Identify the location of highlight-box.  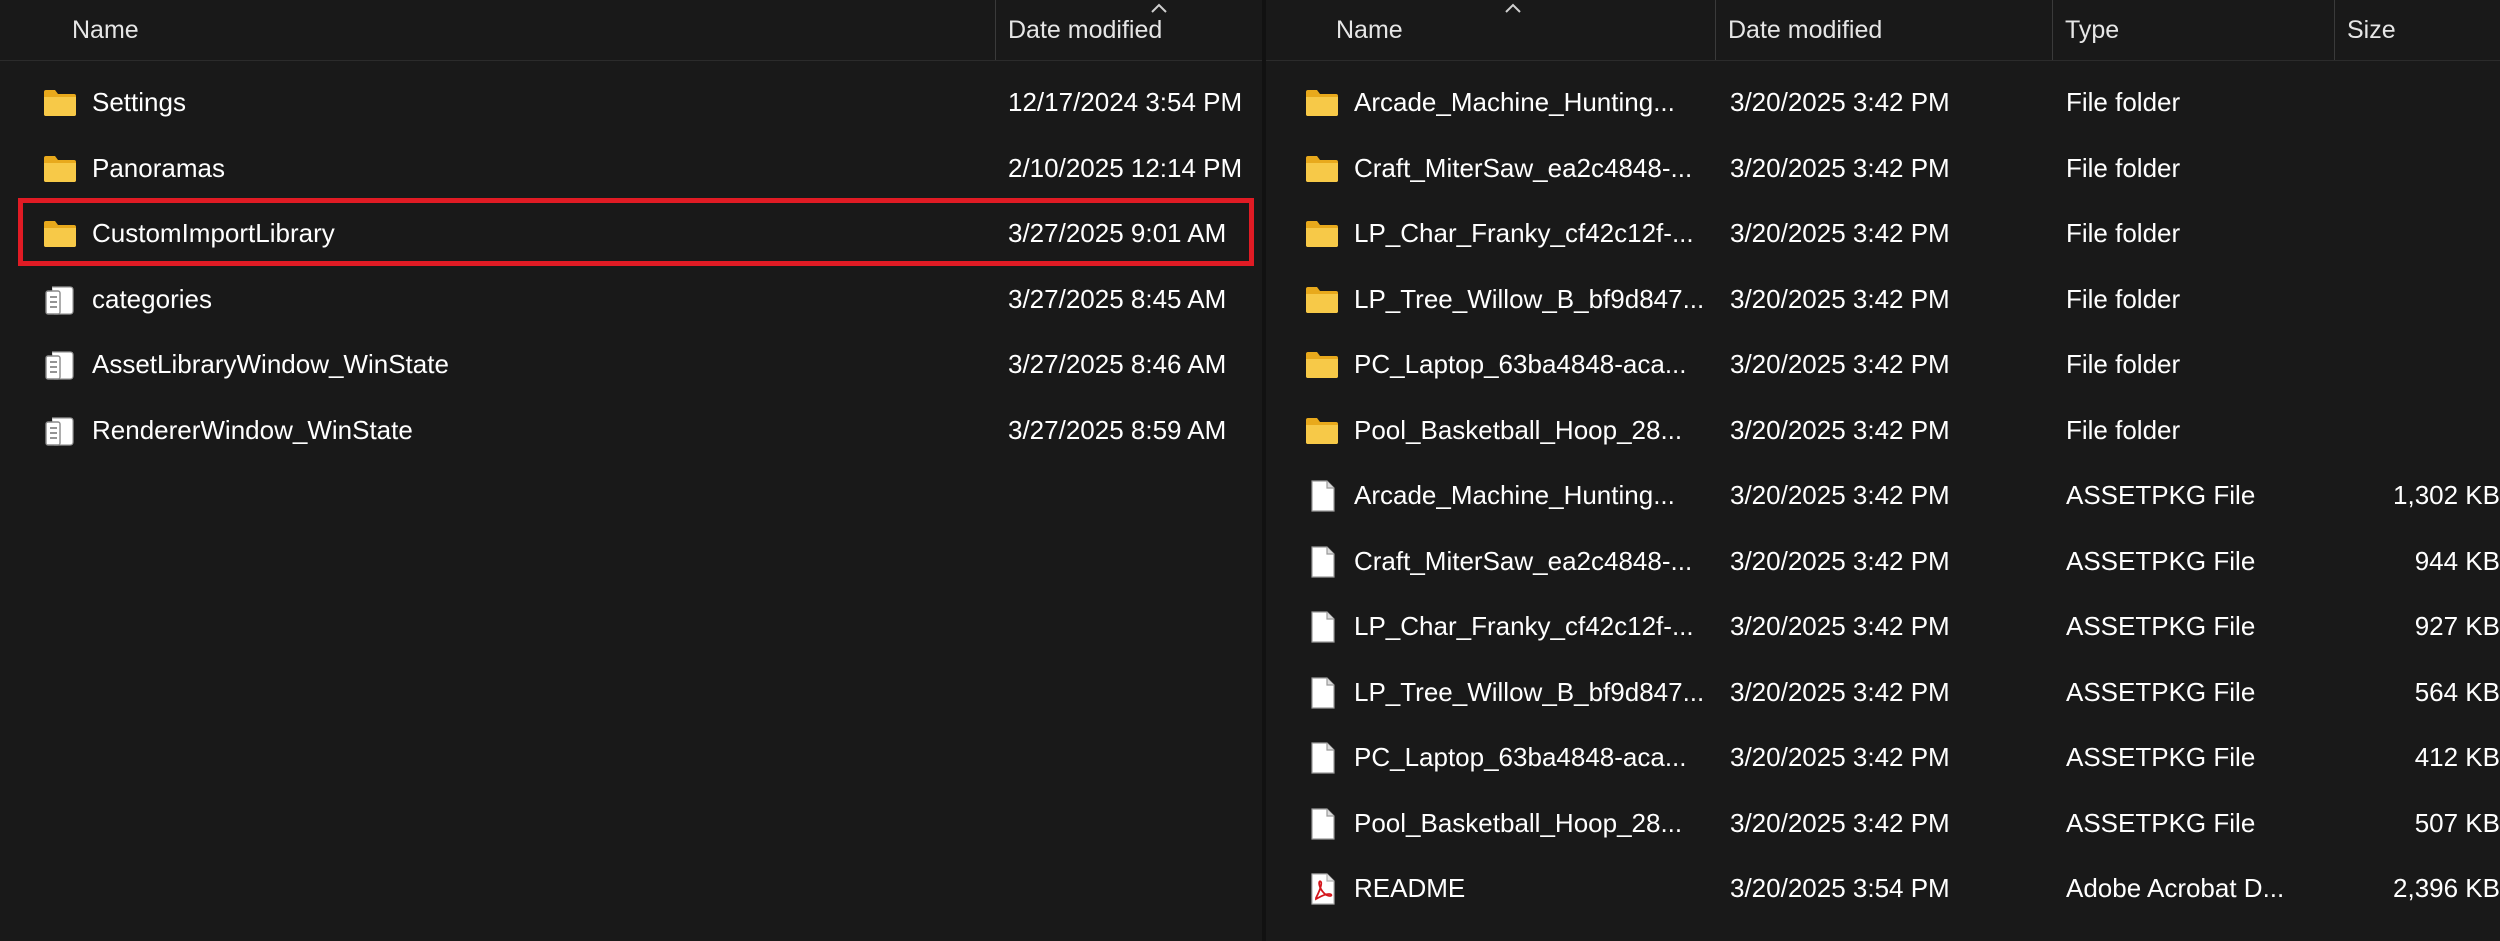
(636, 232).